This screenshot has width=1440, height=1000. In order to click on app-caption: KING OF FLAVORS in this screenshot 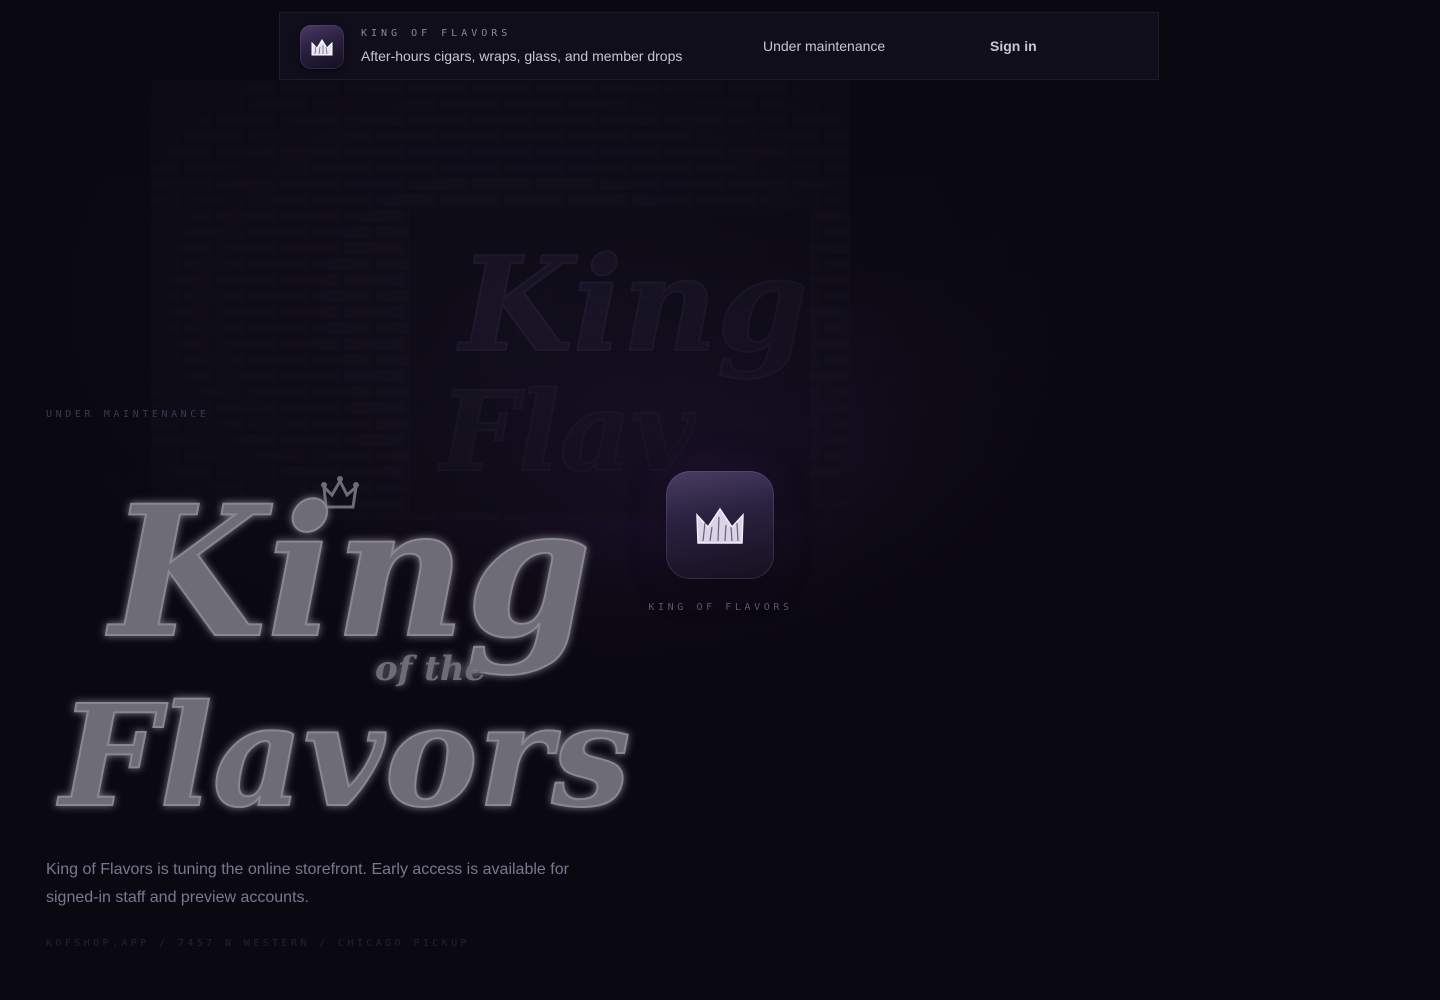, I will do `click(720, 607)`.